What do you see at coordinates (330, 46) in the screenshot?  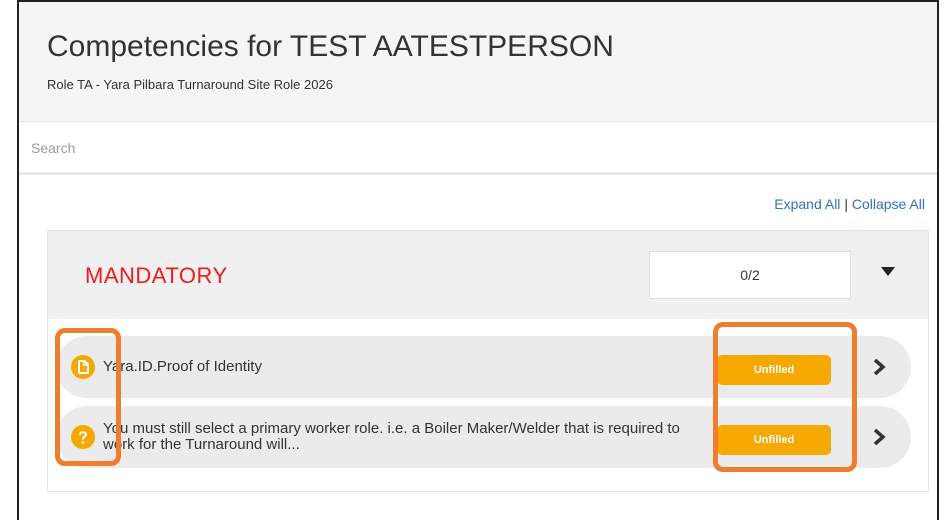 I see `page-title: Competencies for TEST AATESTPERSON` at bounding box center [330, 46].